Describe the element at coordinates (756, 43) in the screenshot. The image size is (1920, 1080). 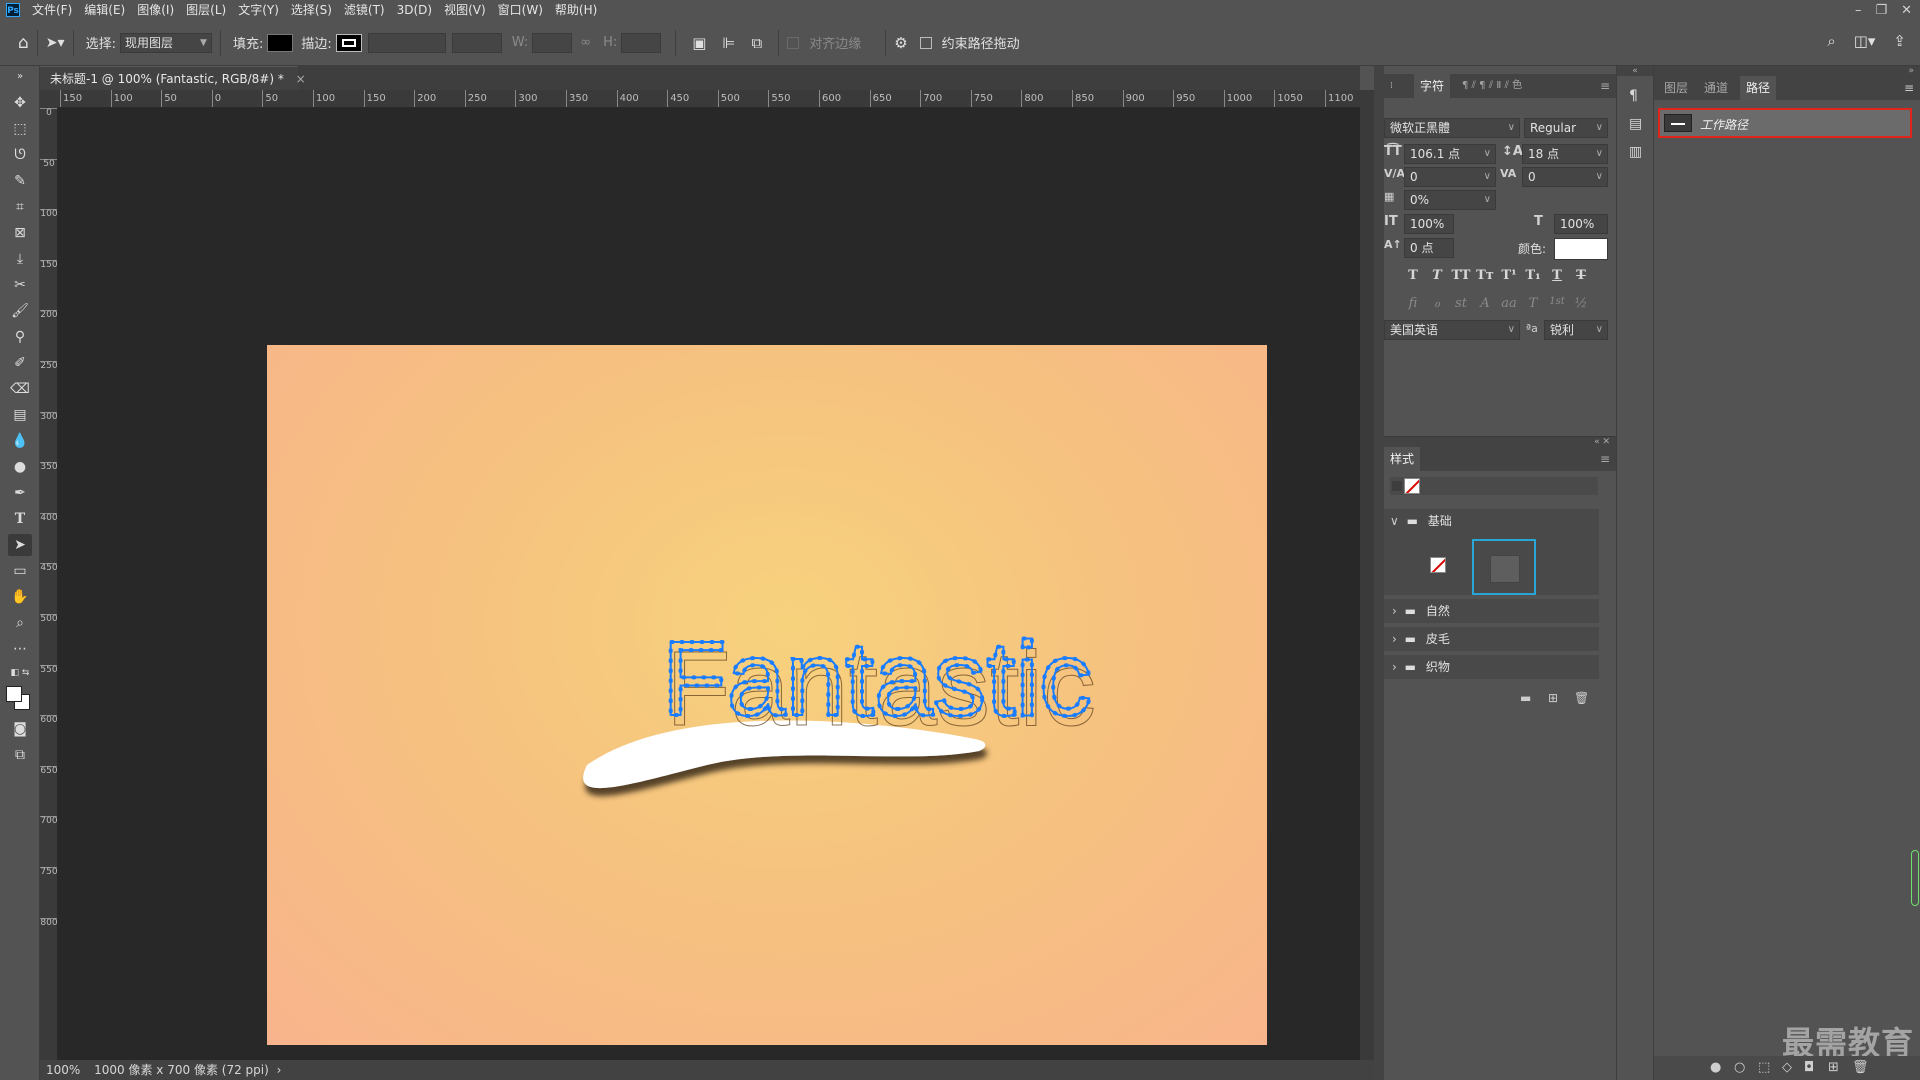
I see `path-arrangement-icon: ⧉` at that location.